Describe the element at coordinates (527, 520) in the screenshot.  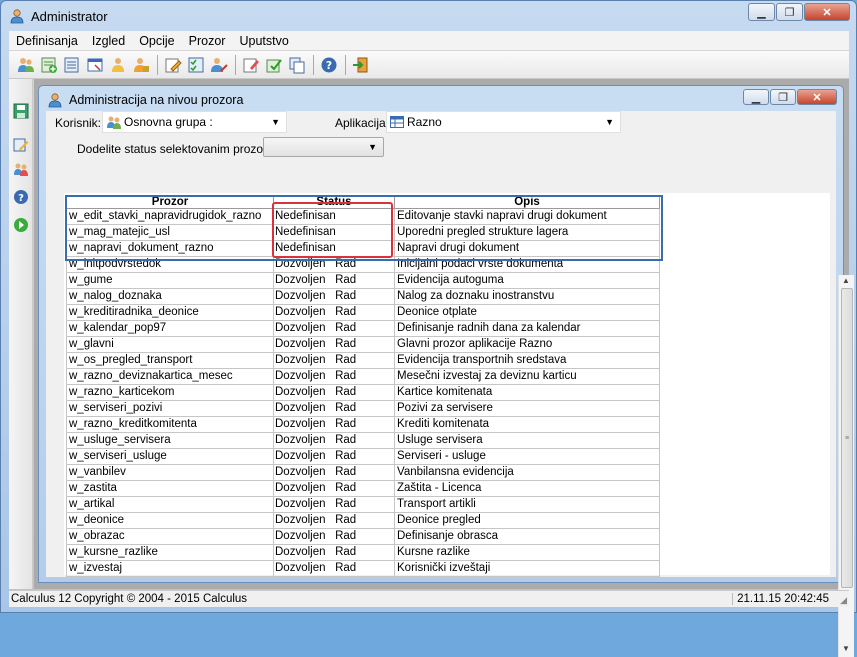
I see `cell-opis: Deonice pregled` at that location.